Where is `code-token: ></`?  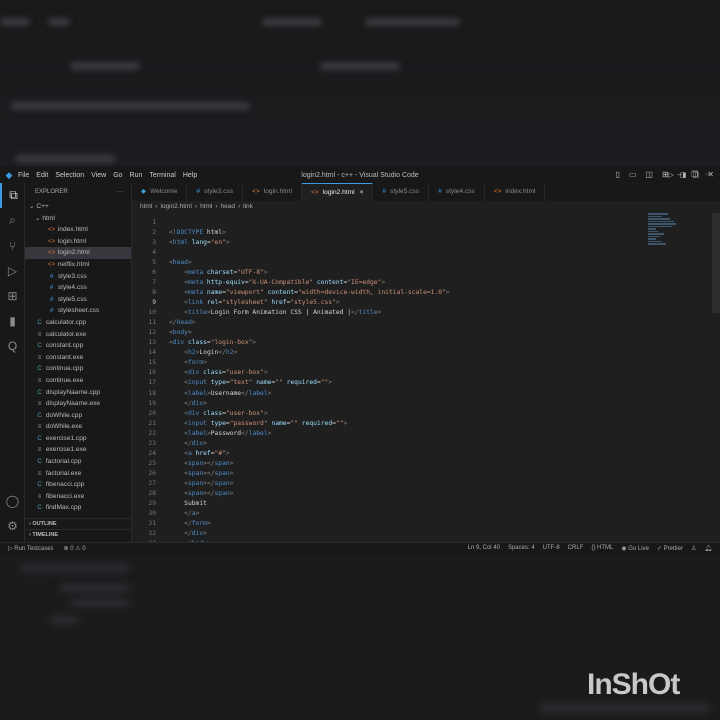
code-token: ></ is located at coordinates (209, 473).